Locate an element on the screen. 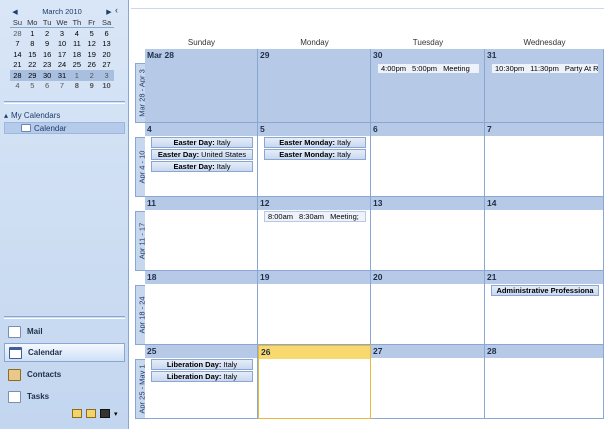 Image resolution: width=604 pixels, height=429 pixels. mini-calendar-day: 26 is located at coordinates (91, 64).